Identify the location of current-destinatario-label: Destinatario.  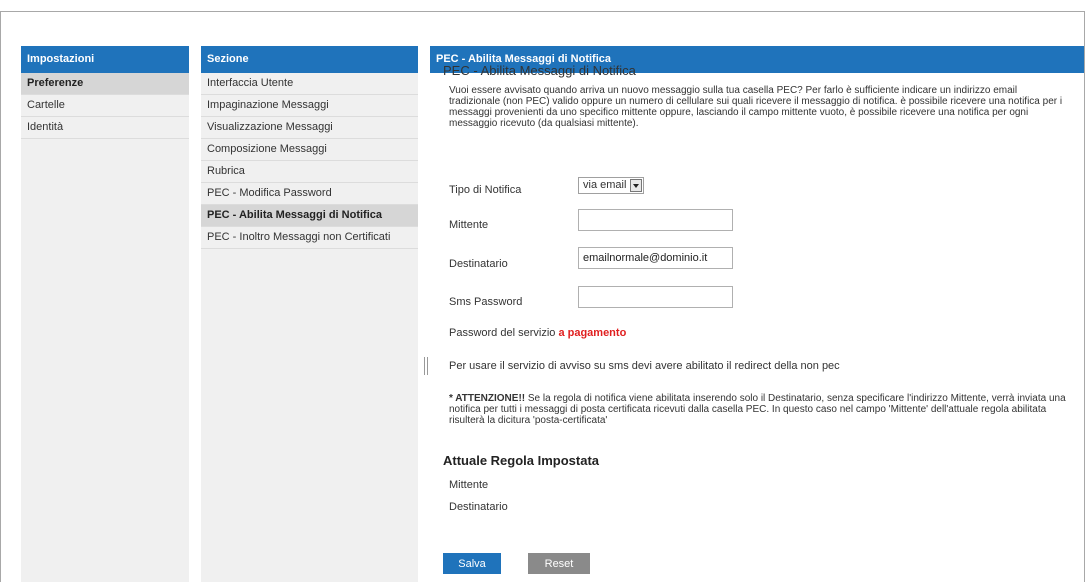
(478, 507).